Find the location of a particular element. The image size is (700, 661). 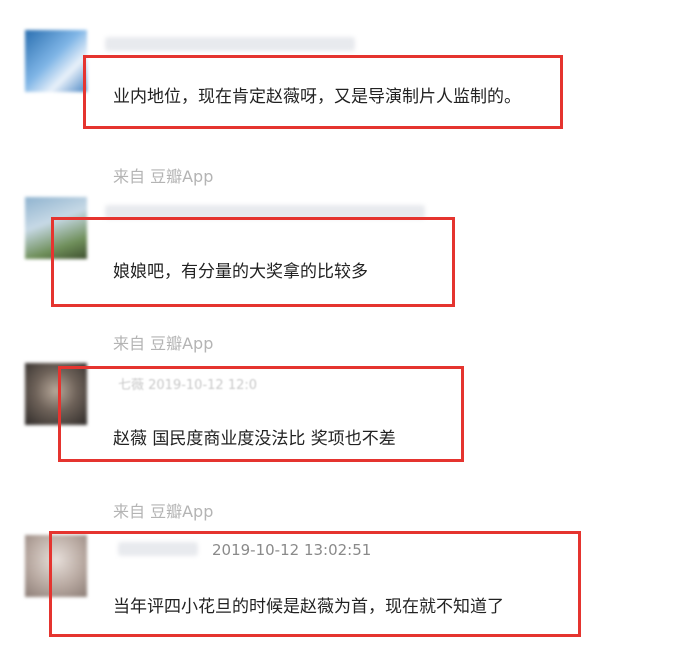

comment-text: 当年评四小花旦的时候是赵薇为首，现在就不知道了 is located at coordinates (308, 607).